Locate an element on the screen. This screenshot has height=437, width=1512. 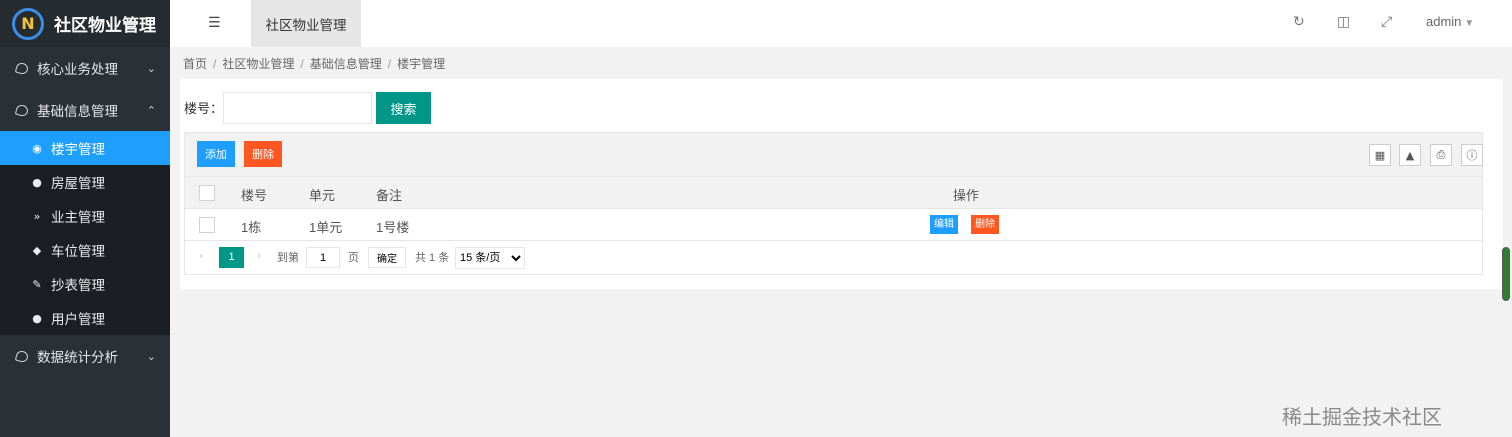
tab-home: 社区物业管理 is located at coordinates (306, 23).